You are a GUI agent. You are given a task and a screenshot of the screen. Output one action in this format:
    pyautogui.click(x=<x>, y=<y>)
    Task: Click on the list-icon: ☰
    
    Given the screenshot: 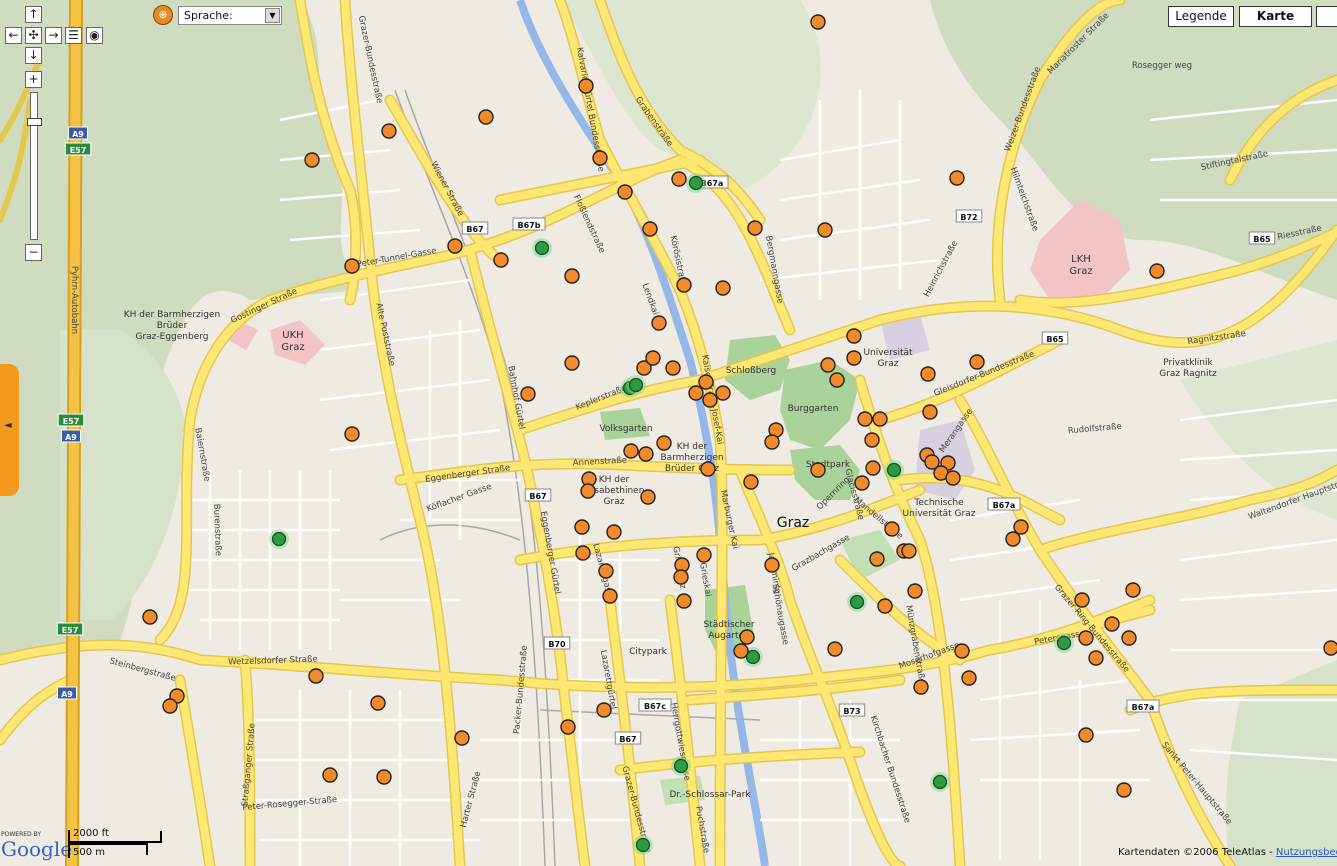 What is the action you would take?
    pyautogui.click(x=73, y=35)
    